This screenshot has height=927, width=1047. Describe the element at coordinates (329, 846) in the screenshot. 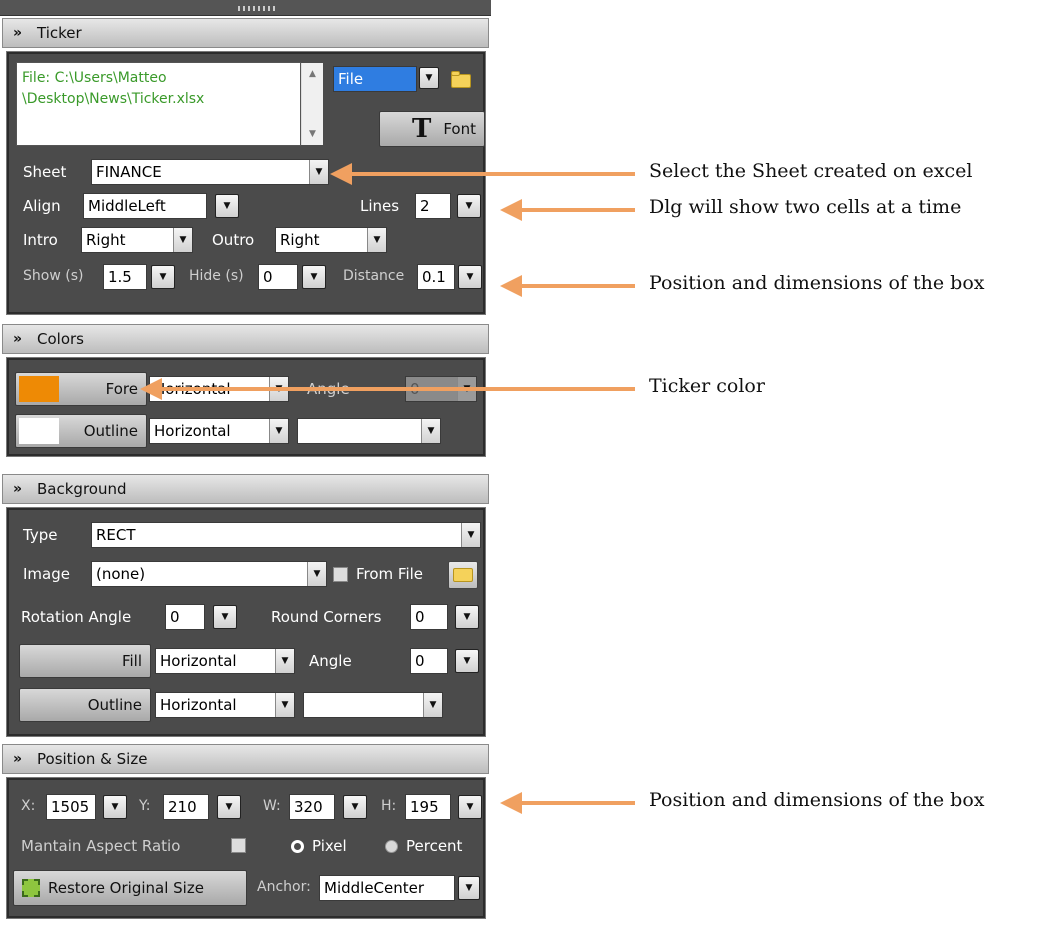

I see `pixel-label: Pixel` at that location.